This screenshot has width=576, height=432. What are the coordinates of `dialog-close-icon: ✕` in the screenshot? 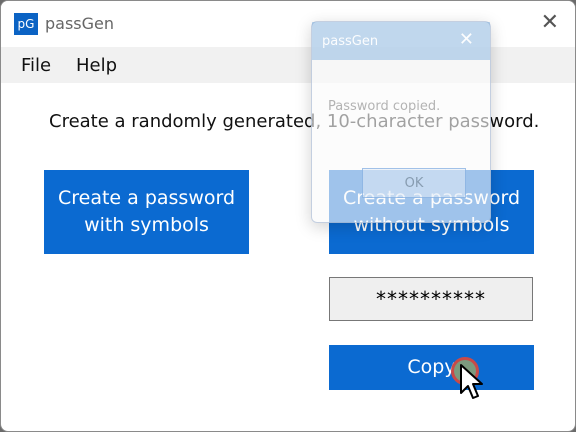 It's located at (466, 39).